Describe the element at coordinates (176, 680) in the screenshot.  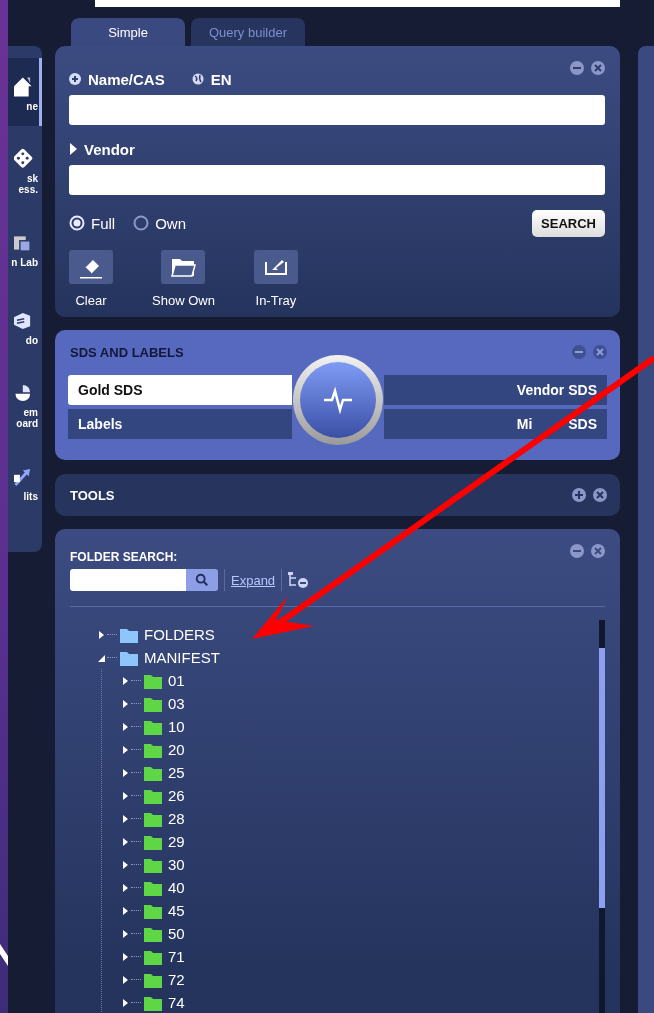
I see `tree-item: 01` at that location.